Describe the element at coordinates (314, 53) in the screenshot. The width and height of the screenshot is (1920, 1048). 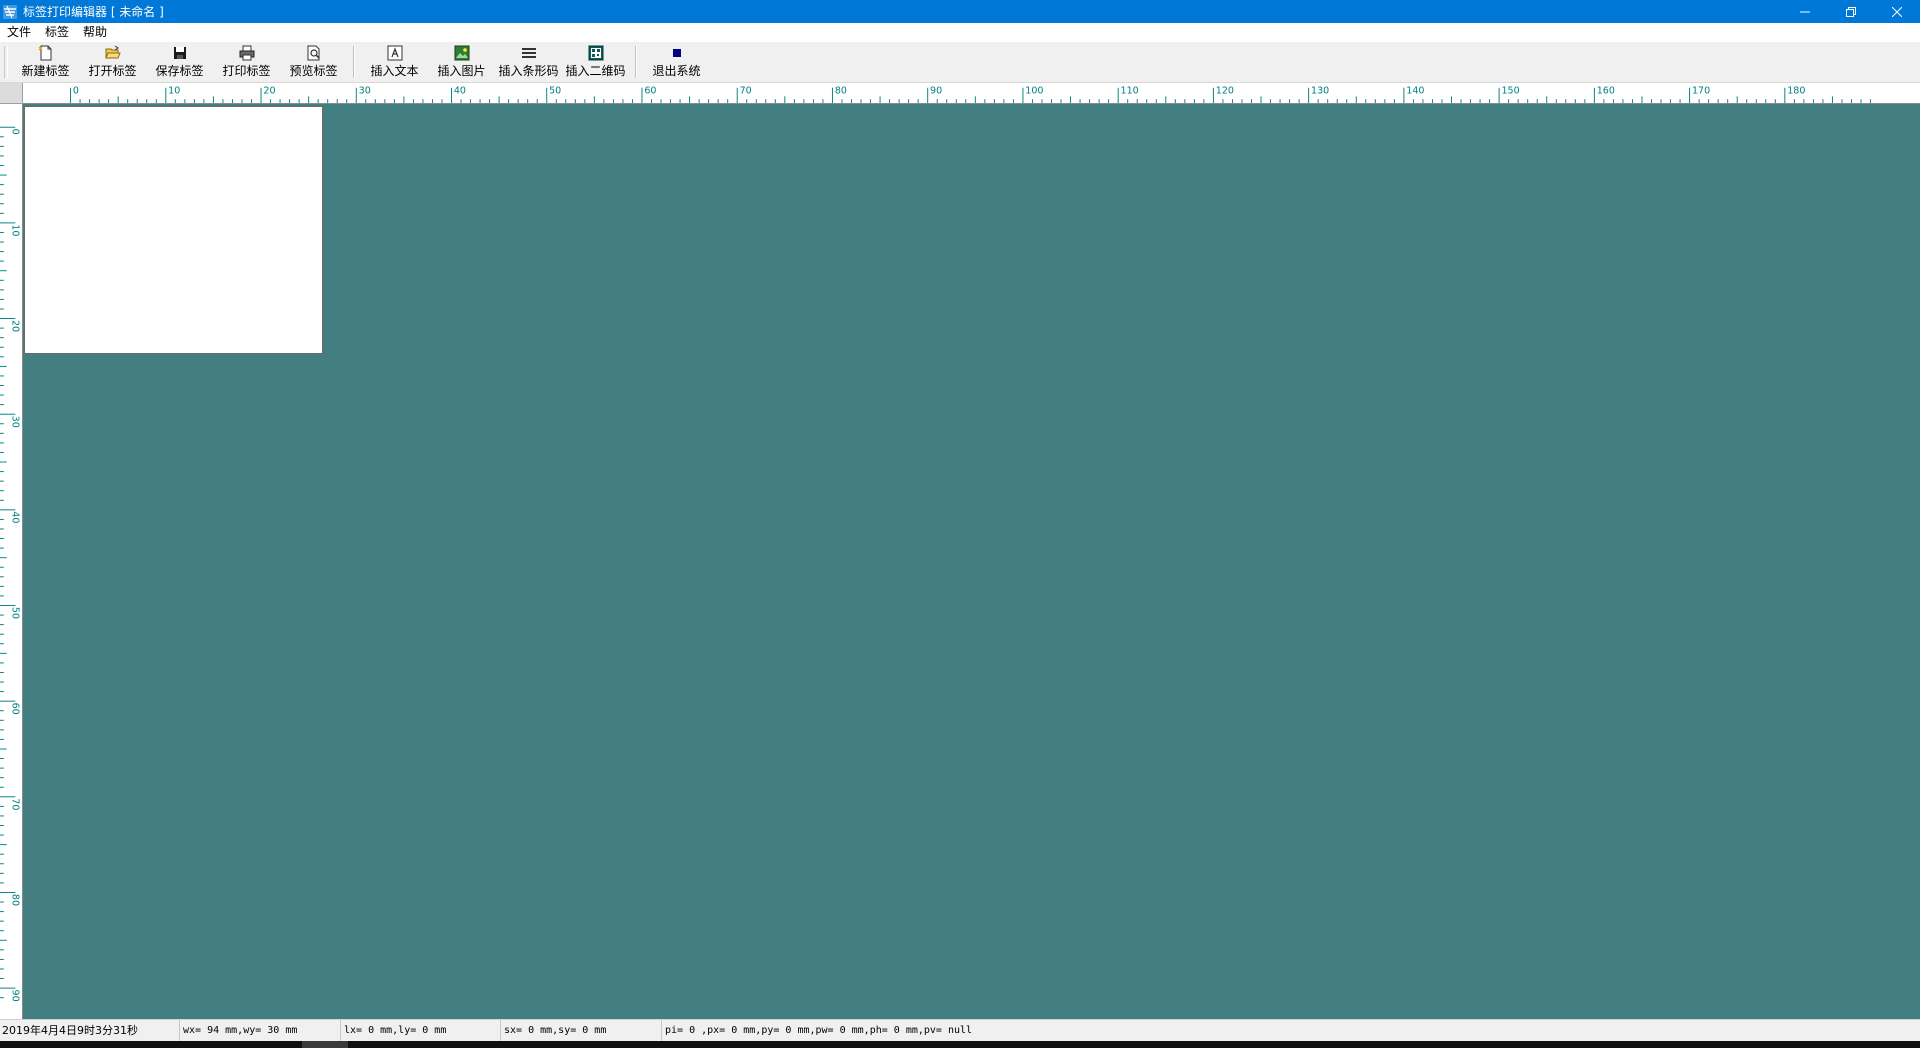
I see `preview-icon` at that location.